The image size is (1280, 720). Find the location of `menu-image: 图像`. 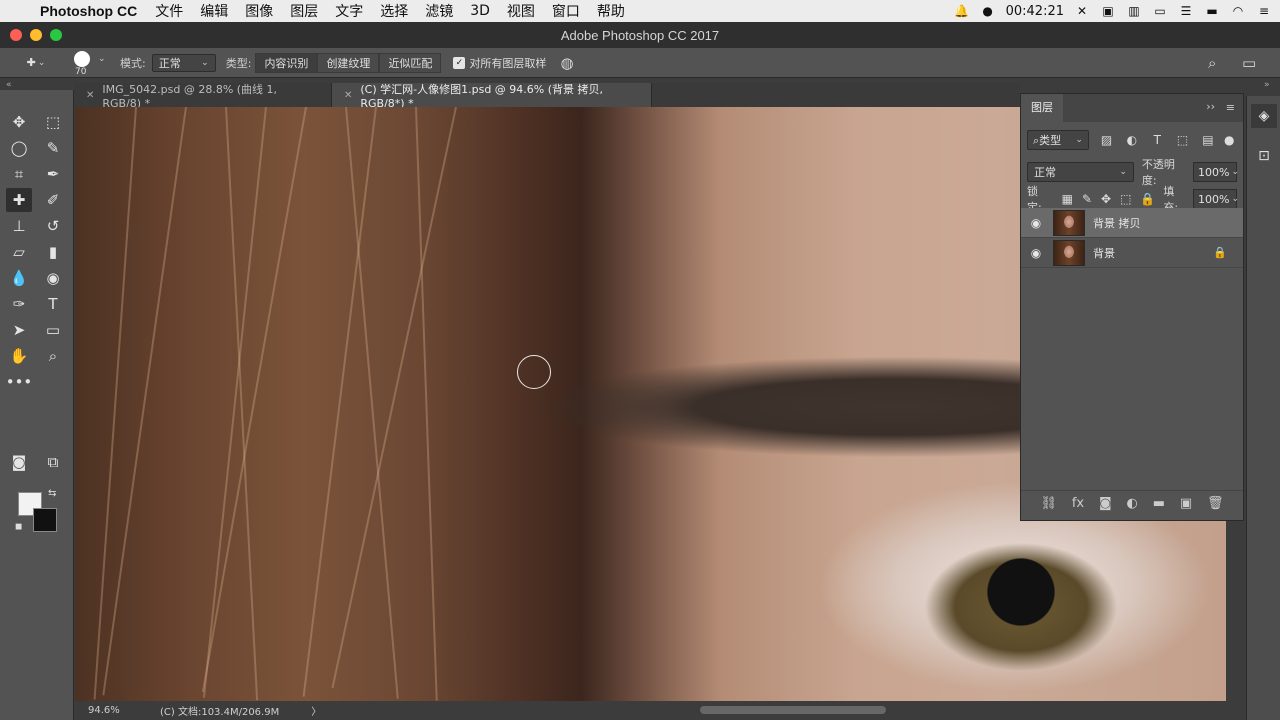

menu-image: 图像 is located at coordinates (259, 11).